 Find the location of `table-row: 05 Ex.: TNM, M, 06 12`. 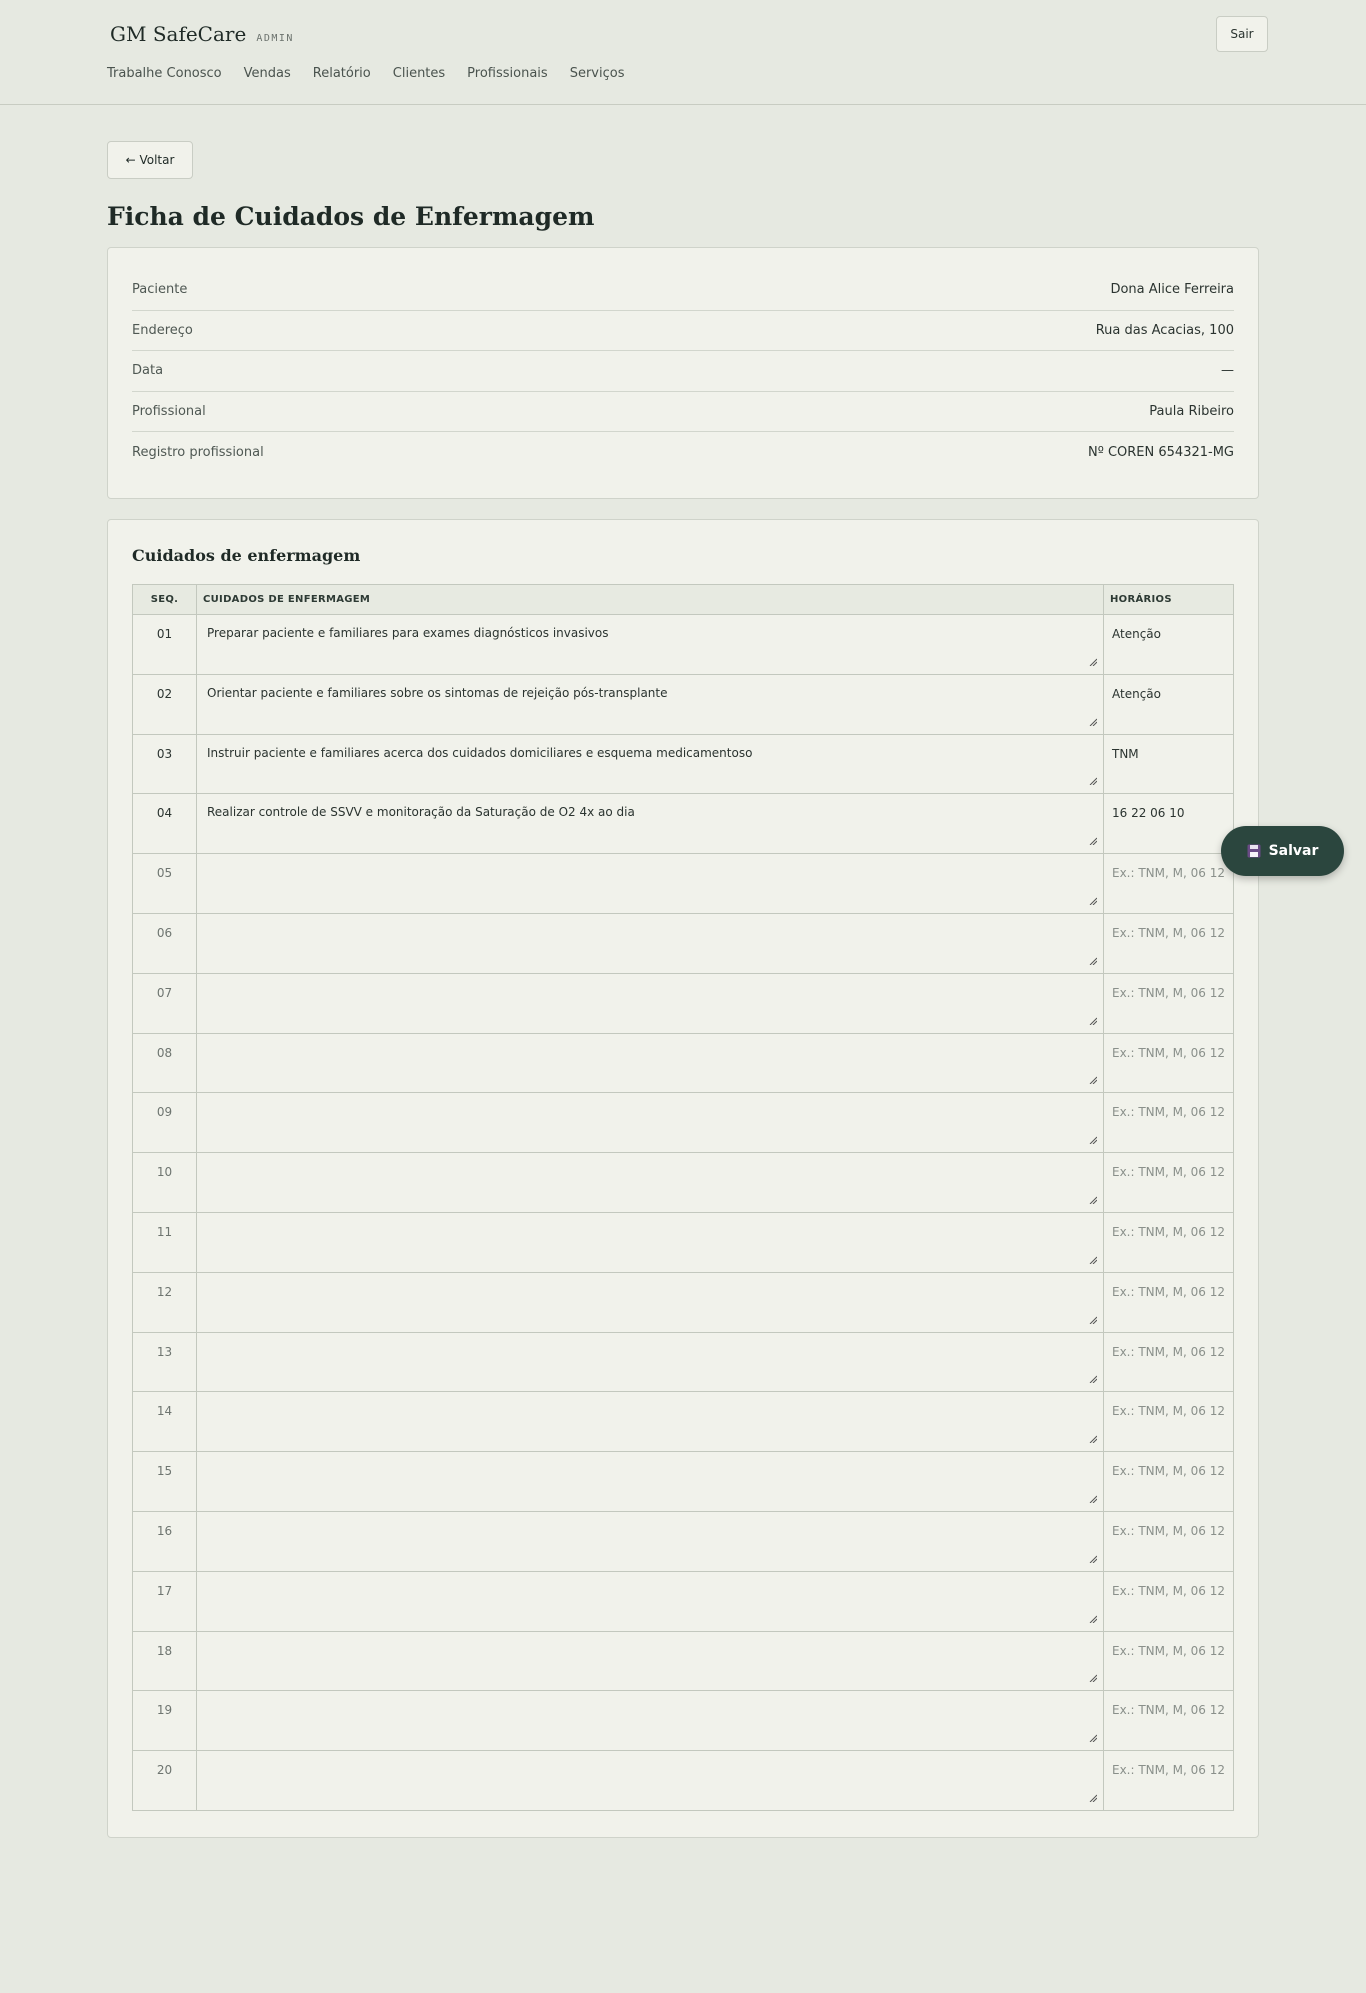

table-row: 05 Ex.: TNM, M, 06 12 is located at coordinates (683, 883).